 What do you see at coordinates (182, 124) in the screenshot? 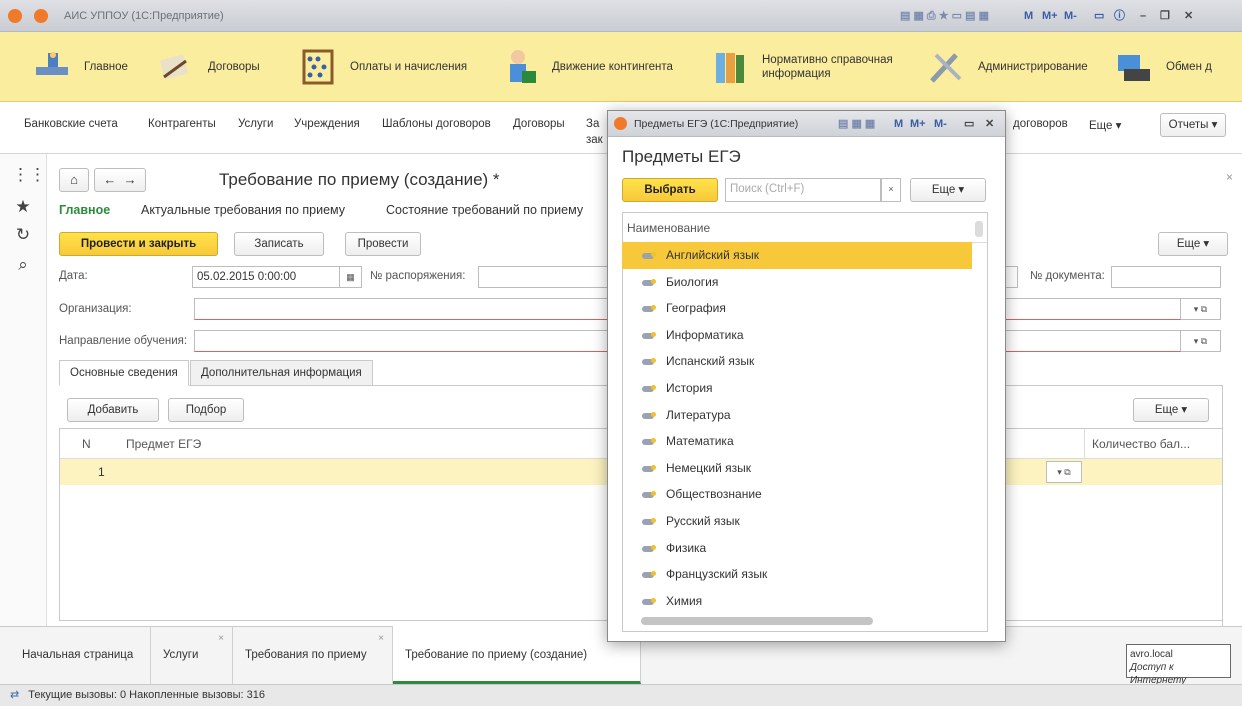
I see `cmd-counterparties: Контрагенты` at bounding box center [182, 124].